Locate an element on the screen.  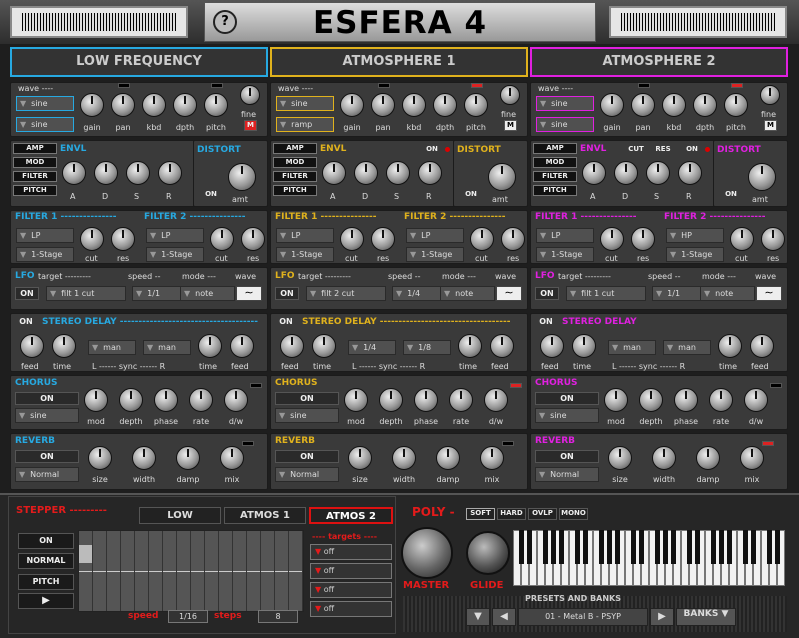
chorus-rate-knob-low is located at coordinates (201, 400).